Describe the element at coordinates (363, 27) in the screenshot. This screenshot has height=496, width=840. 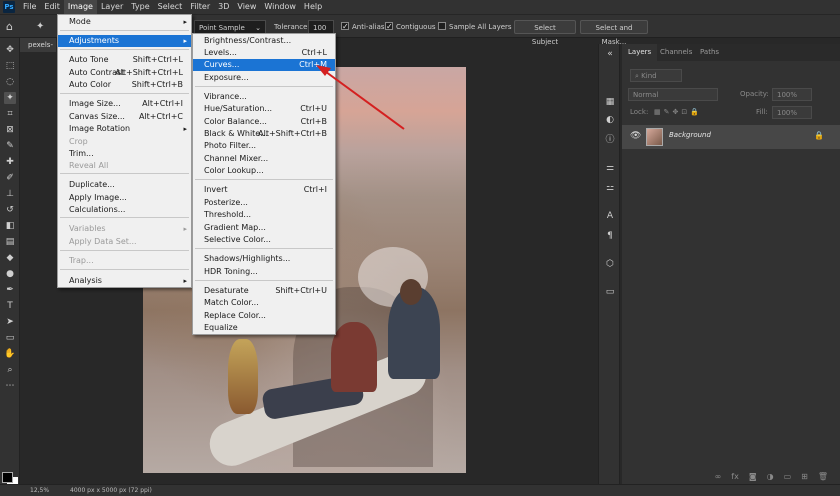
I see `anti-alias-checkbox: Anti-alias` at that location.